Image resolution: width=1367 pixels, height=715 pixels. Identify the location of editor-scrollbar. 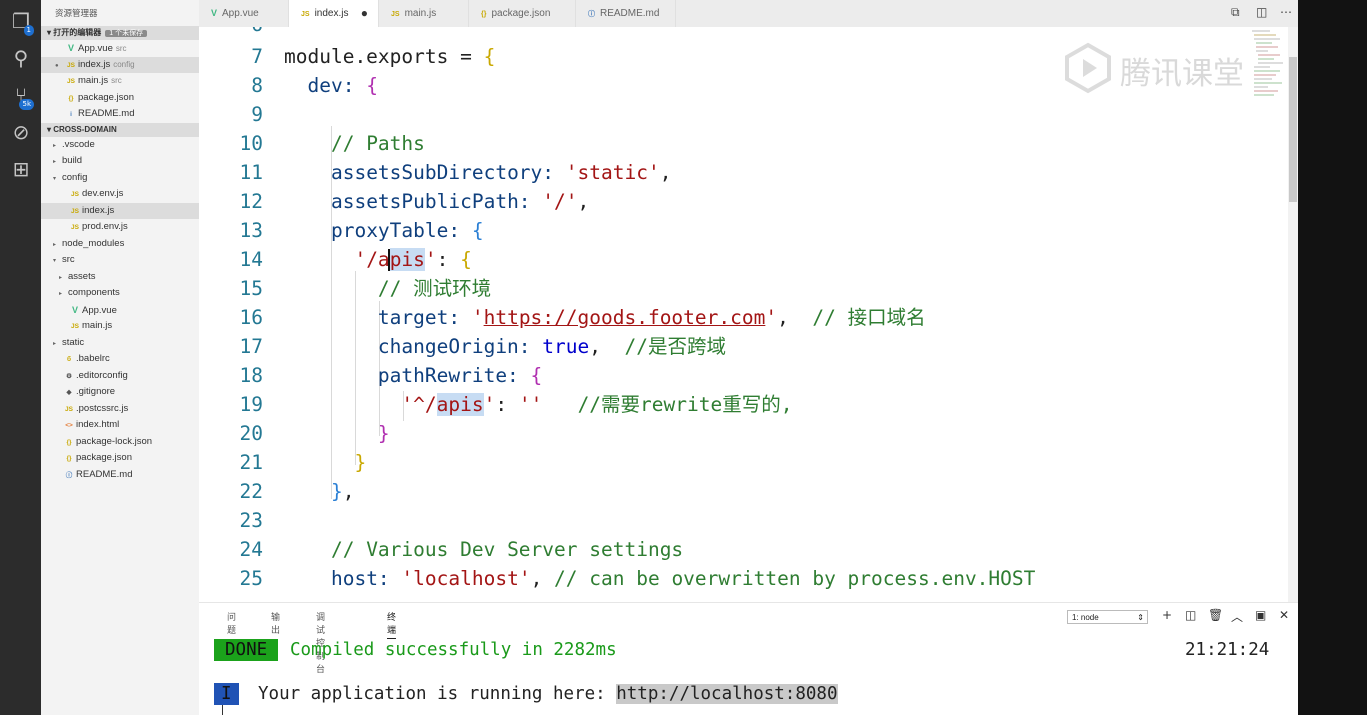
(1293, 314).